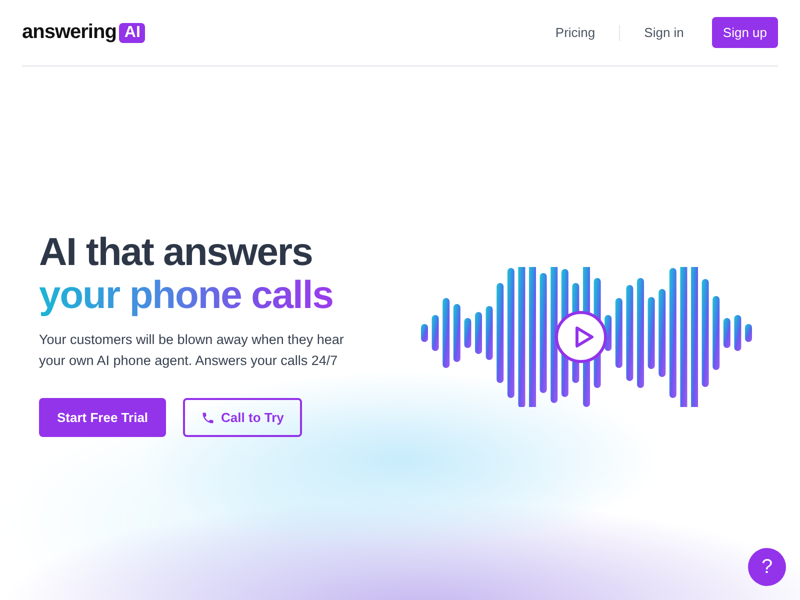  I want to click on help-button: ?, so click(767, 567).